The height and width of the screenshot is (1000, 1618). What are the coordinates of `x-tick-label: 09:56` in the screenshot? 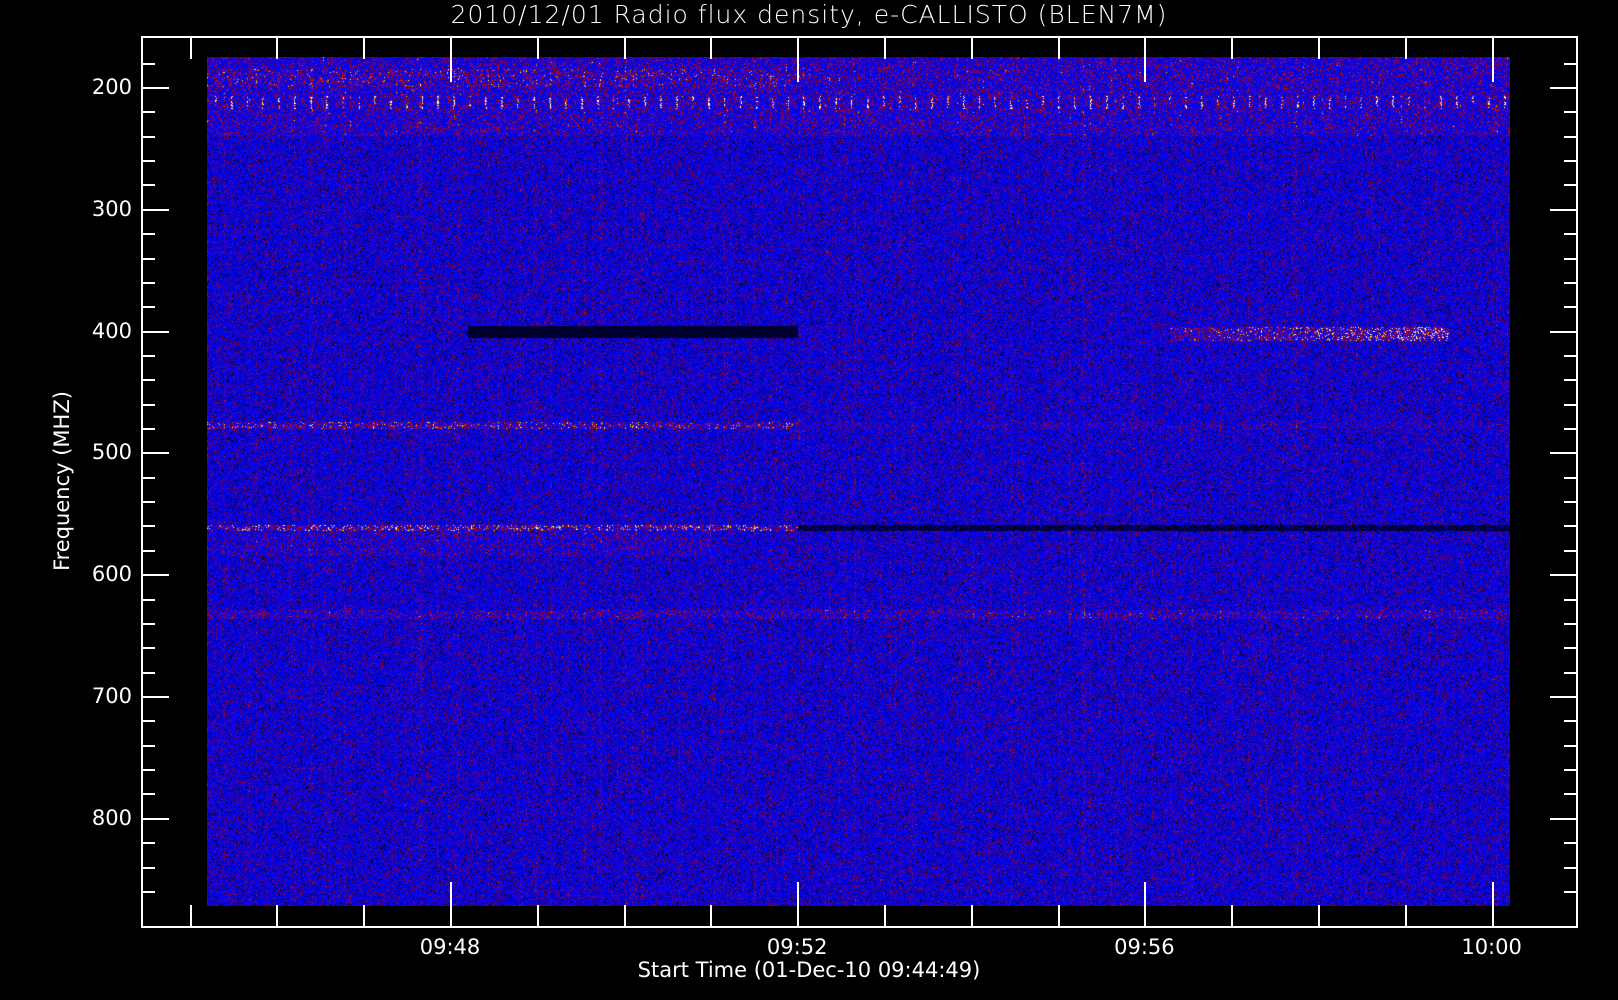 It's located at (1144, 947).